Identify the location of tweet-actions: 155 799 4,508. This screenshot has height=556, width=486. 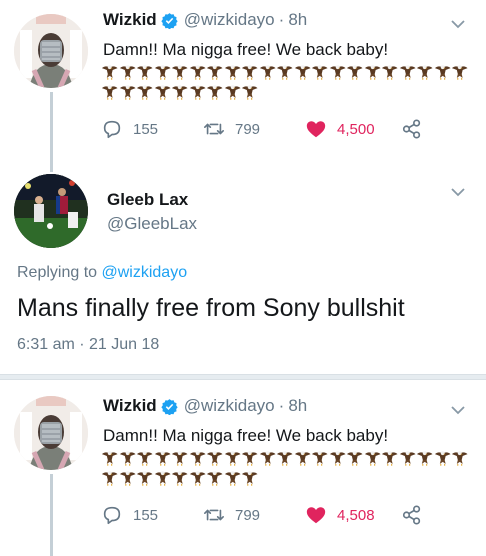
(271, 517).